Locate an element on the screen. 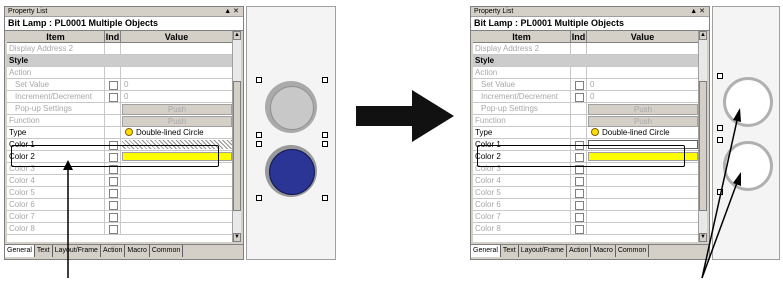 This screenshot has height=283, width=783. bit-lamp-blue is located at coordinates (292, 172).